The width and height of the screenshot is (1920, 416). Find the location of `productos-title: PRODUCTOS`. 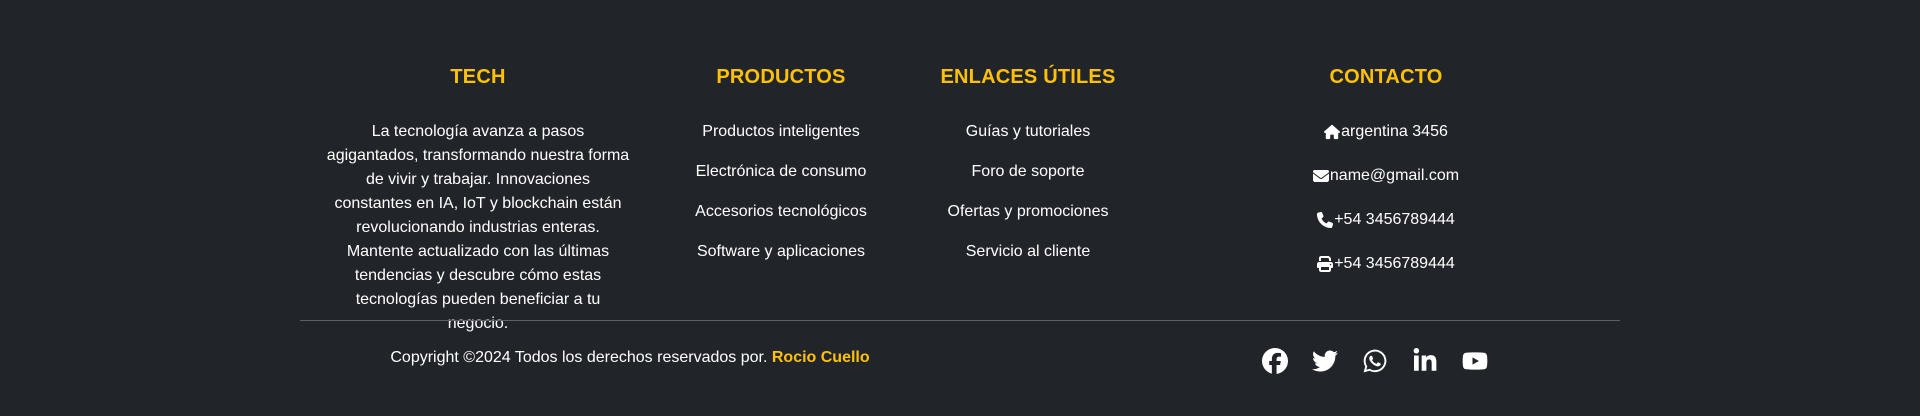

productos-title: PRODUCTOS is located at coordinates (781, 77).